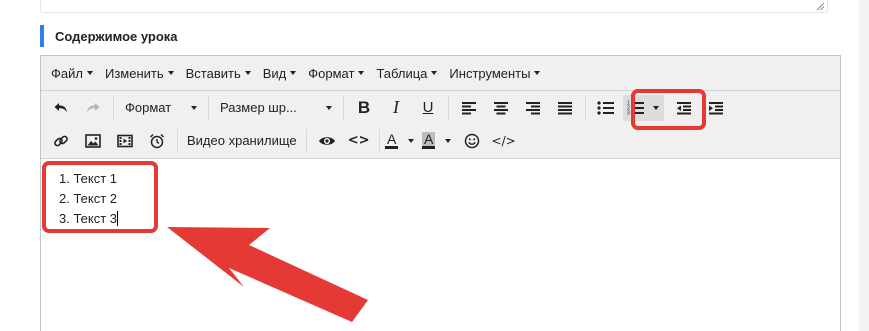 The width and height of the screenshot is (869, 331). I want to click on menu-table: Таблица, so click(406, 73).